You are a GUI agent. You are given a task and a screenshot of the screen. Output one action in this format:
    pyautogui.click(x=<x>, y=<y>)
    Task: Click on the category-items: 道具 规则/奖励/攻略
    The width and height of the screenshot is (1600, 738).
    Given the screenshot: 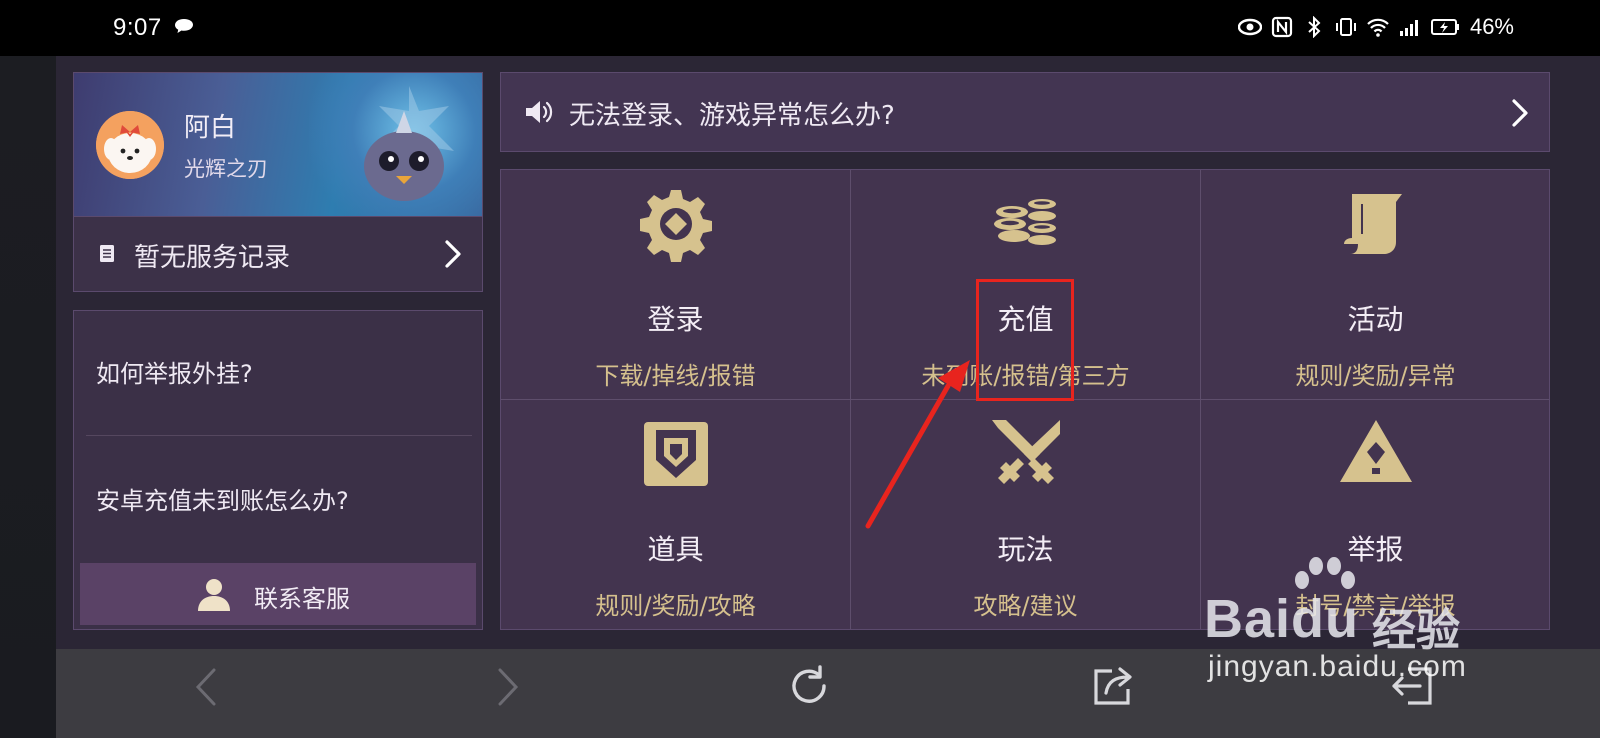 What is the action you would take?
    pyautogui.click(x=675, y=514)
    